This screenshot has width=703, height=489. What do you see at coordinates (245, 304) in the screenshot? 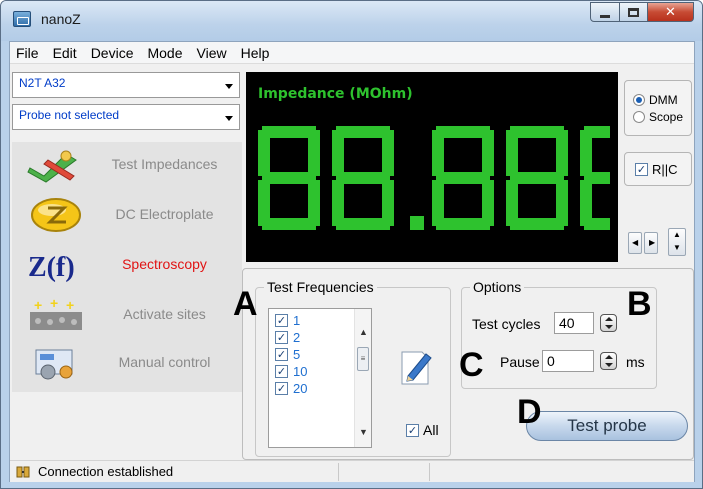
I see `callout-a: A` at bounding box center [245, 304].